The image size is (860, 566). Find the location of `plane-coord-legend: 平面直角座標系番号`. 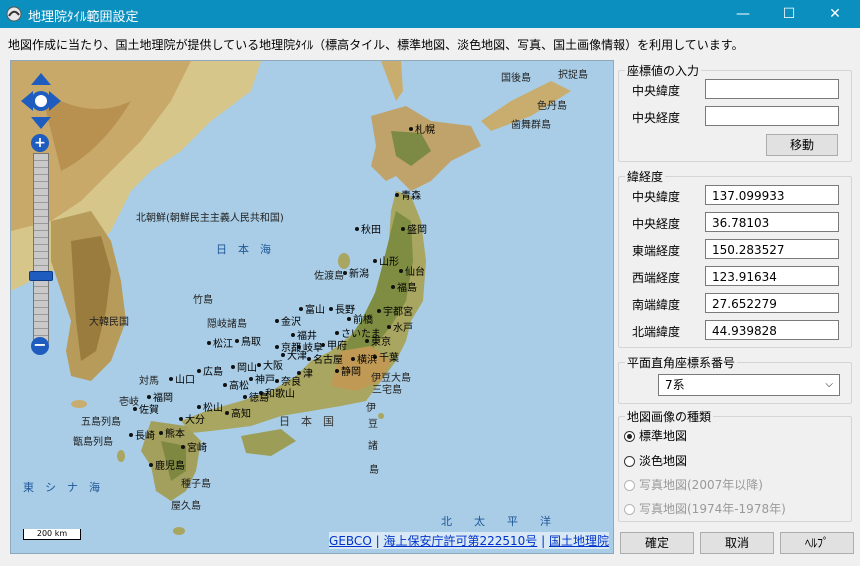

plane-coord-legend: 平面直角座標系番号 is located at coordinates (681, 362).